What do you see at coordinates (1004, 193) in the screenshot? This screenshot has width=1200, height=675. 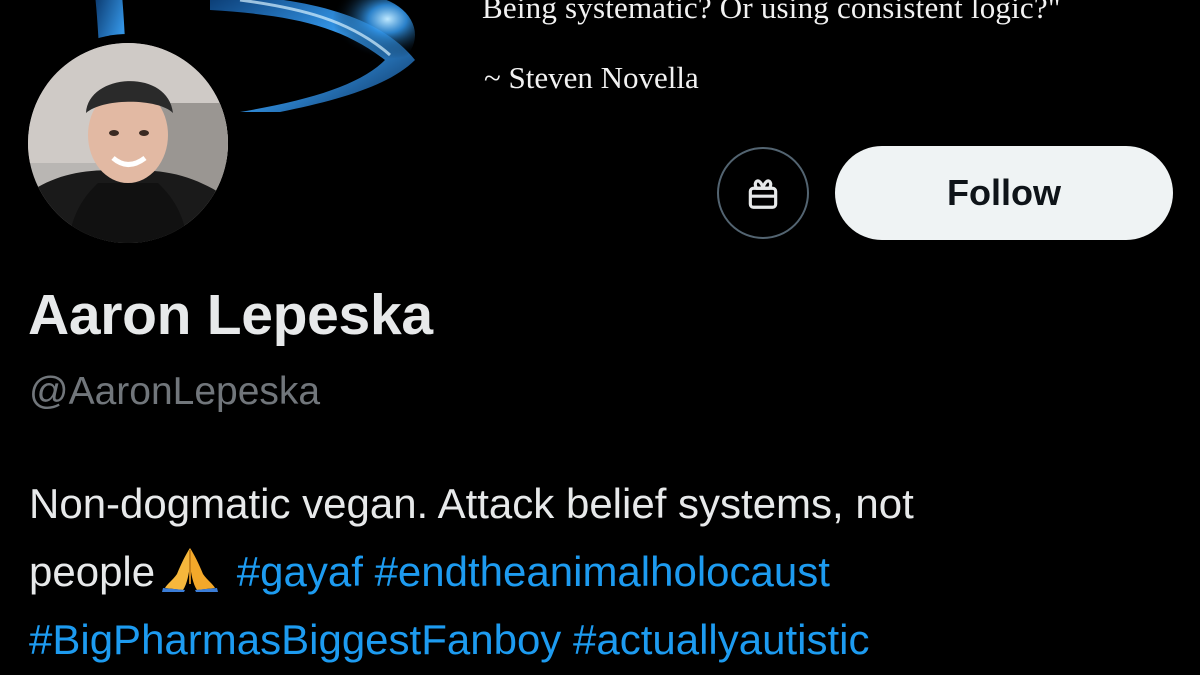 I see `follow-button: Follow` at bounding box center [1004, 193].